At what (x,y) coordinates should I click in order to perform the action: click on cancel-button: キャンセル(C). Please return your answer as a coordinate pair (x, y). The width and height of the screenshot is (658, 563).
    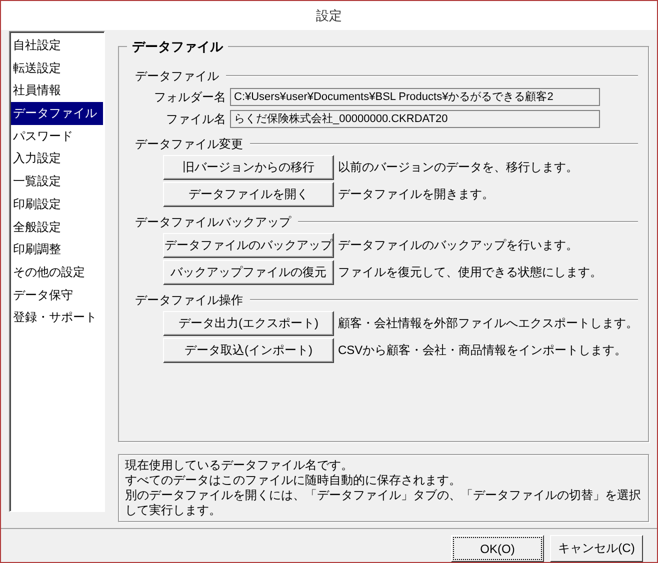
    Looking at the image, I should click on (596, 548).